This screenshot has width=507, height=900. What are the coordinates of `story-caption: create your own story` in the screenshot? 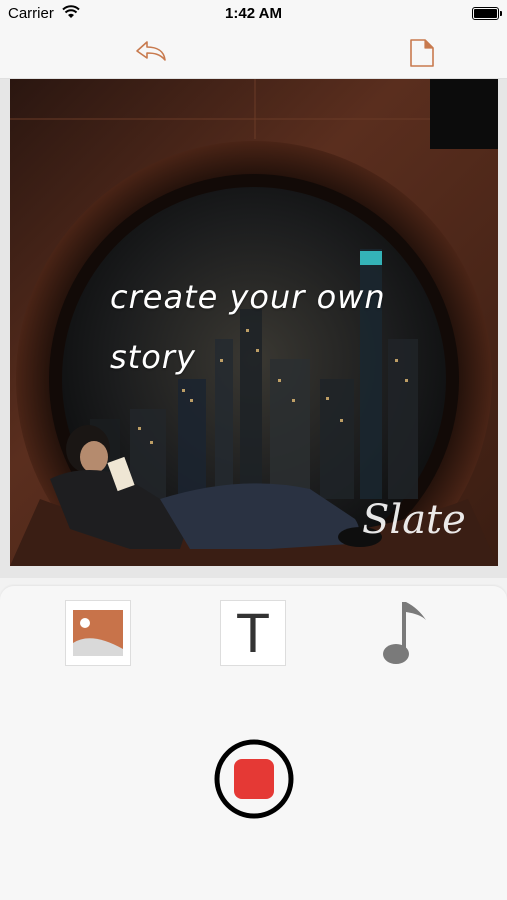 It's located at (270, 327).